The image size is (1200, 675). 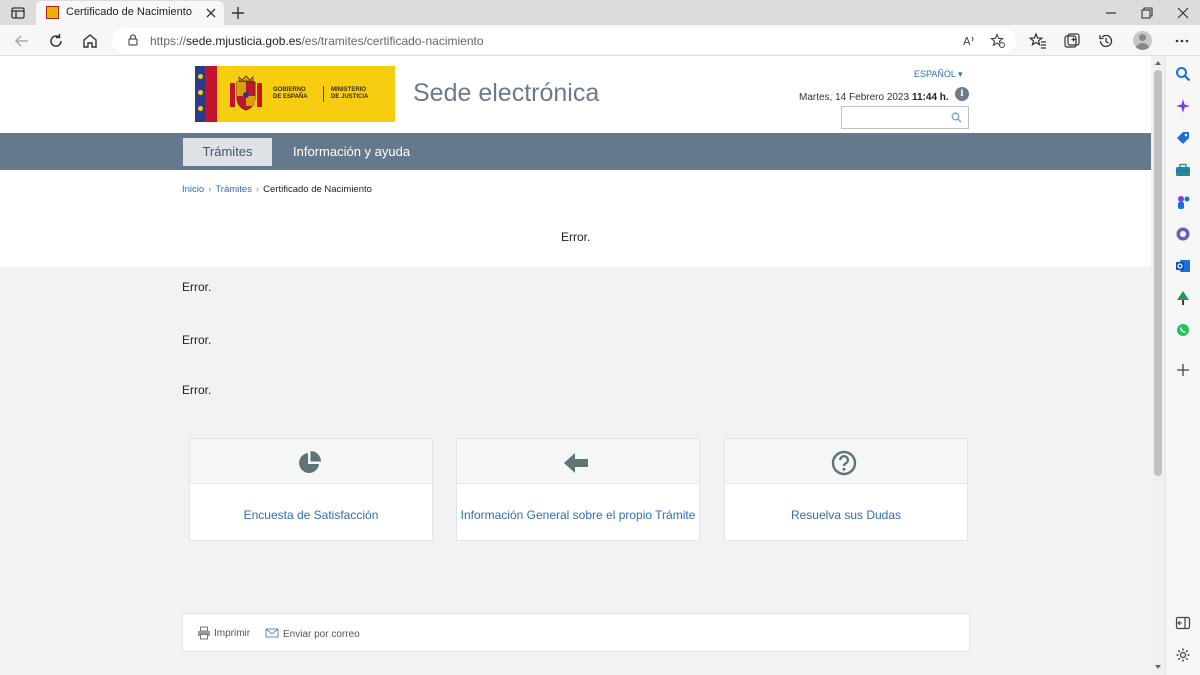 What do you see at coordinates (1183, 106) in the screenshot?
I see `copilot-sparkle-icon` at bounding box center [1183, 106].